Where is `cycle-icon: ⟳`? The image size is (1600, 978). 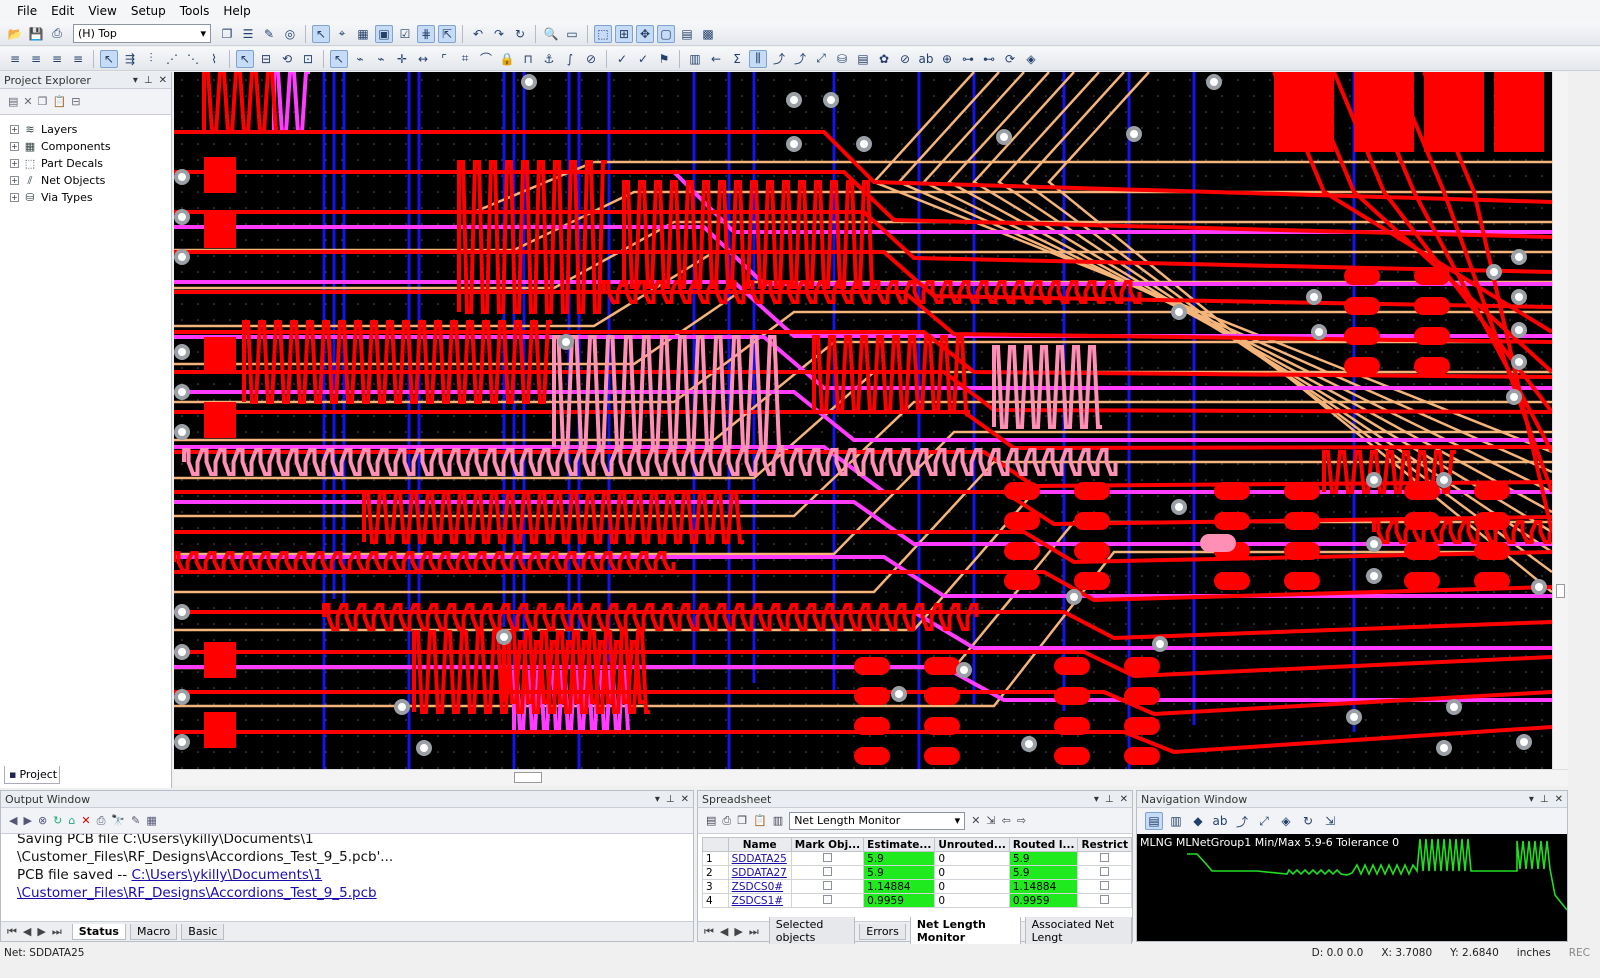 cycle-icon: ⟳ is located at coordinates (1010, 59).